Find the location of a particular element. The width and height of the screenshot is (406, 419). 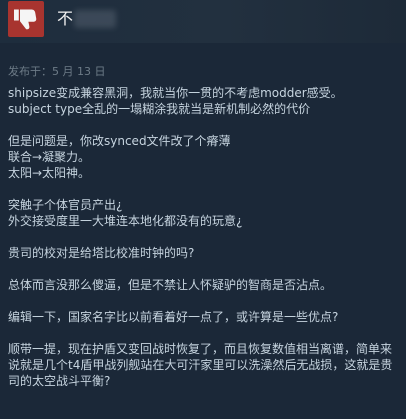

blurred-reviewer-name is located at coordinates (95, 19).